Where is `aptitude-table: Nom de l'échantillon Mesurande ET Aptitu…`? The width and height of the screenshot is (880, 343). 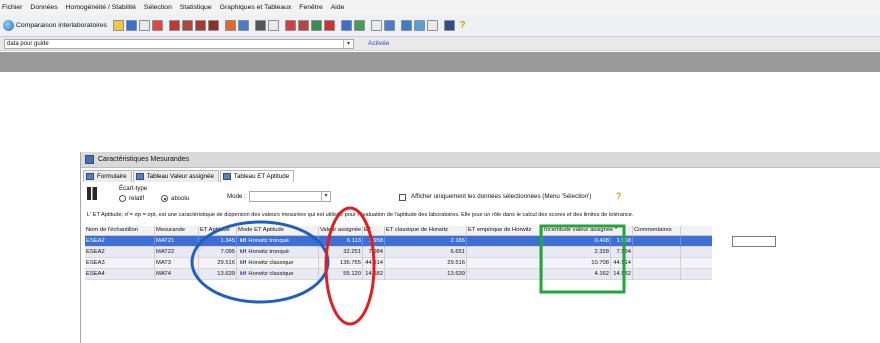 aptitude-table: Nom de l'échantillon Mesurande ET Aptitu… is located at coordinates (398, 253).